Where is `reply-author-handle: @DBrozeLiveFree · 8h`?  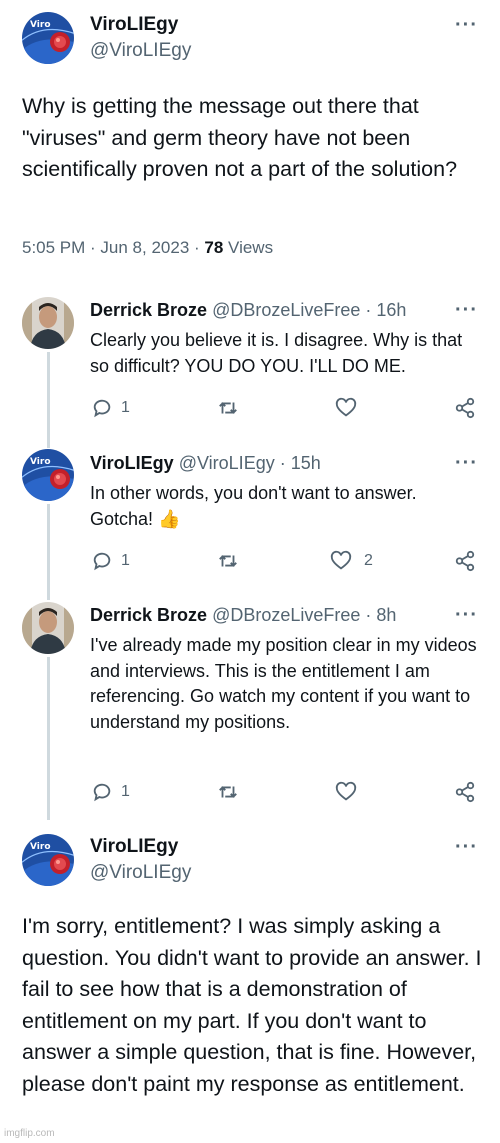
reply-author-handle: @DBrozeLiveFree · 8h is located at coordinates (304, 615).